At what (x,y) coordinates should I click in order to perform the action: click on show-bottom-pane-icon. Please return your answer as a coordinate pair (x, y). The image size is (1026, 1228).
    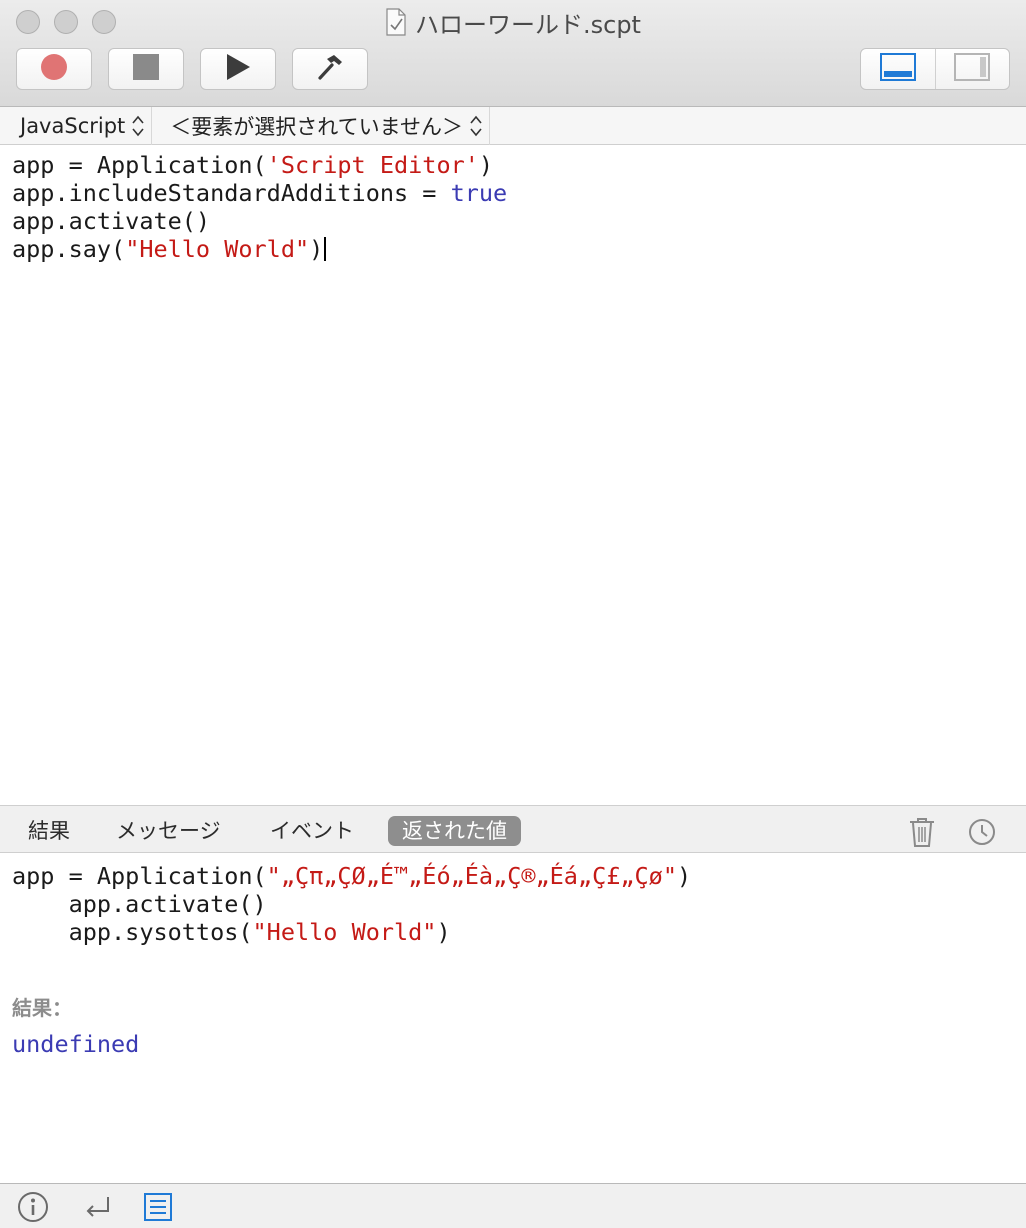
    Looking at the image, I should click on (897, 69).